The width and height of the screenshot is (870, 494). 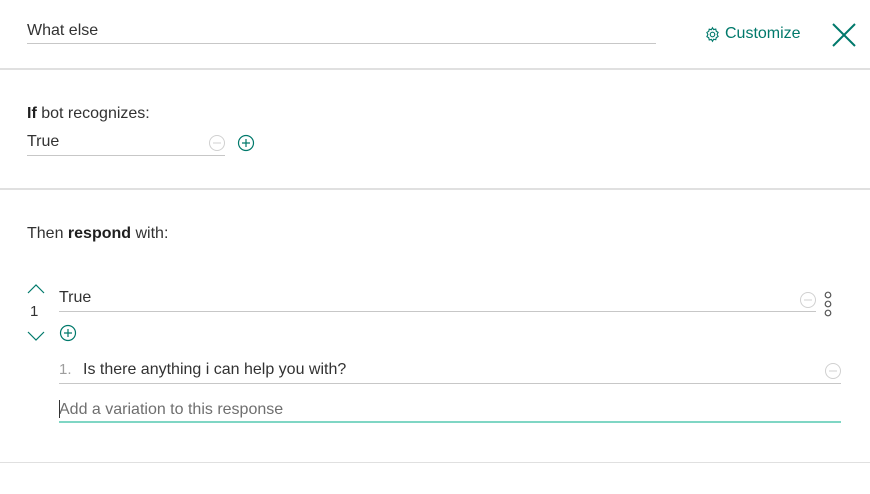 What do you see at coordinates (65, 369) in the screenshot?
I see `variation-number: 1.` at bounding box center [65, 369].